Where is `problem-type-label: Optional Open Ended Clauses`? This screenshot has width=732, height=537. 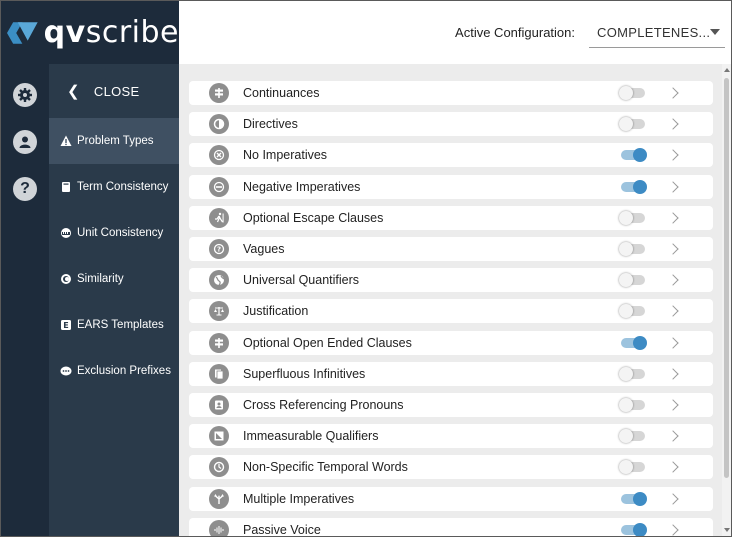
problem-type-label: Optional Open Ended Clauses is located at coordinates (327, 342).